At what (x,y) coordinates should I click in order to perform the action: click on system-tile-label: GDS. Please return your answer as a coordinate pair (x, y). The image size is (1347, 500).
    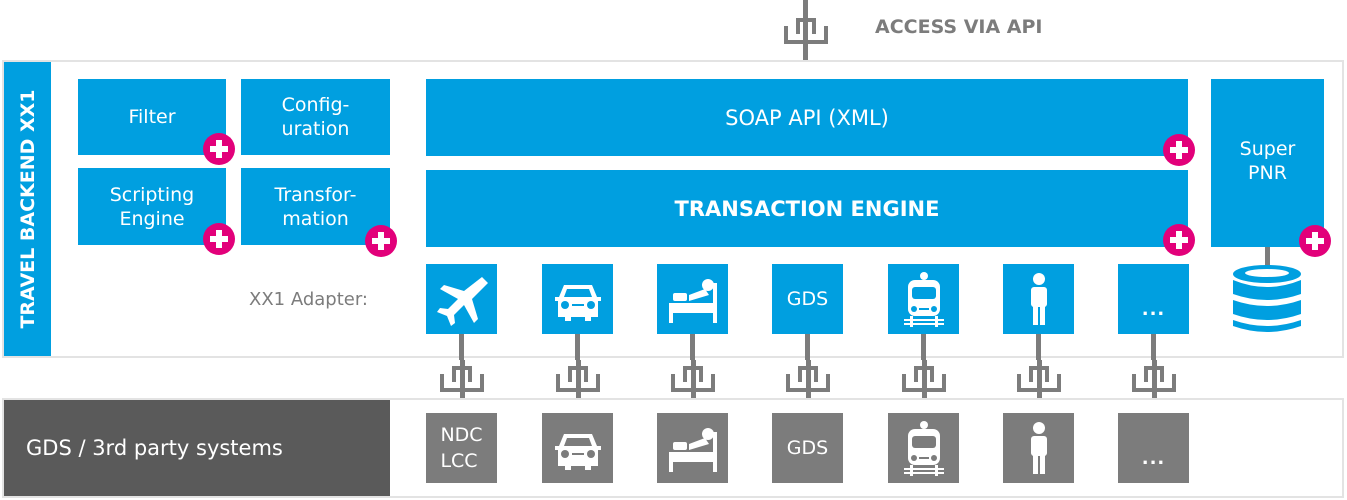
    Looking at the image, I should click on (807, 448).